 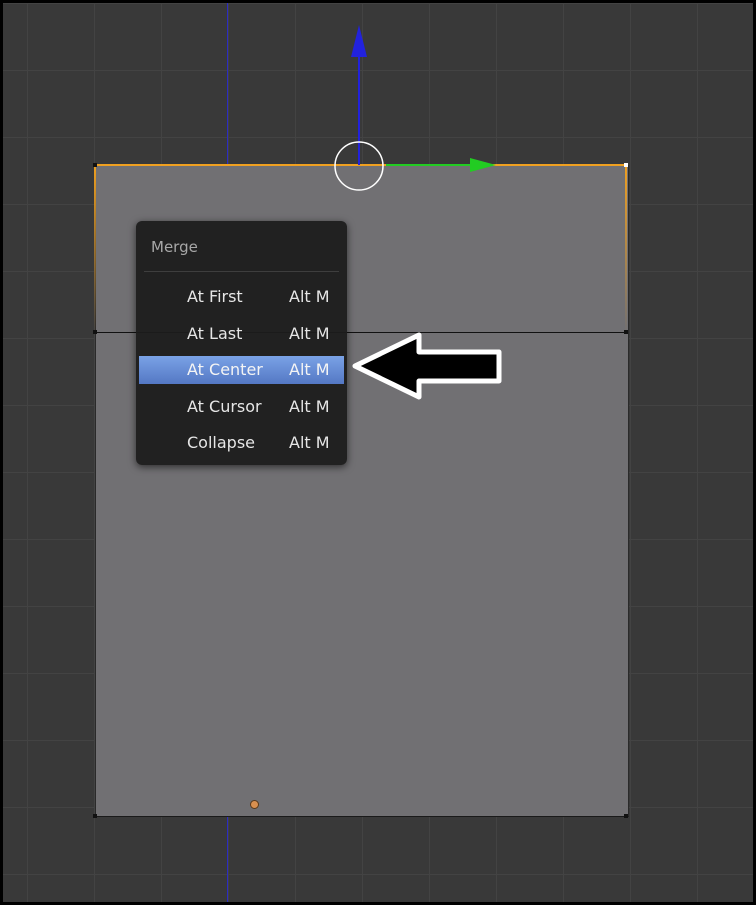 What do you see at coordinates (225, 369) in the screenshot?
I see `menu-item-label: At Center` at bounding box center [225, 369].